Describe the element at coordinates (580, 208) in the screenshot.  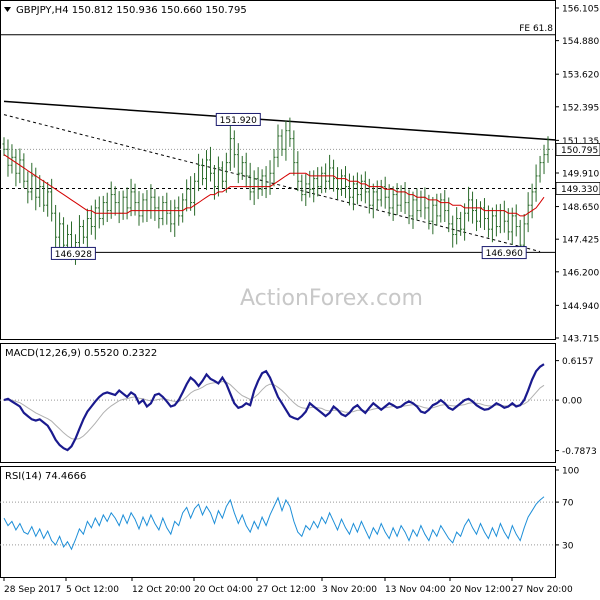
I see `price-y-tick-label: 148.650` at that location.